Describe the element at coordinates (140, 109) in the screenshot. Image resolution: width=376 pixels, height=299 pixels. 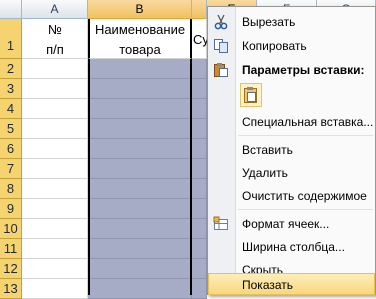
I see `cell-b4` at that location.